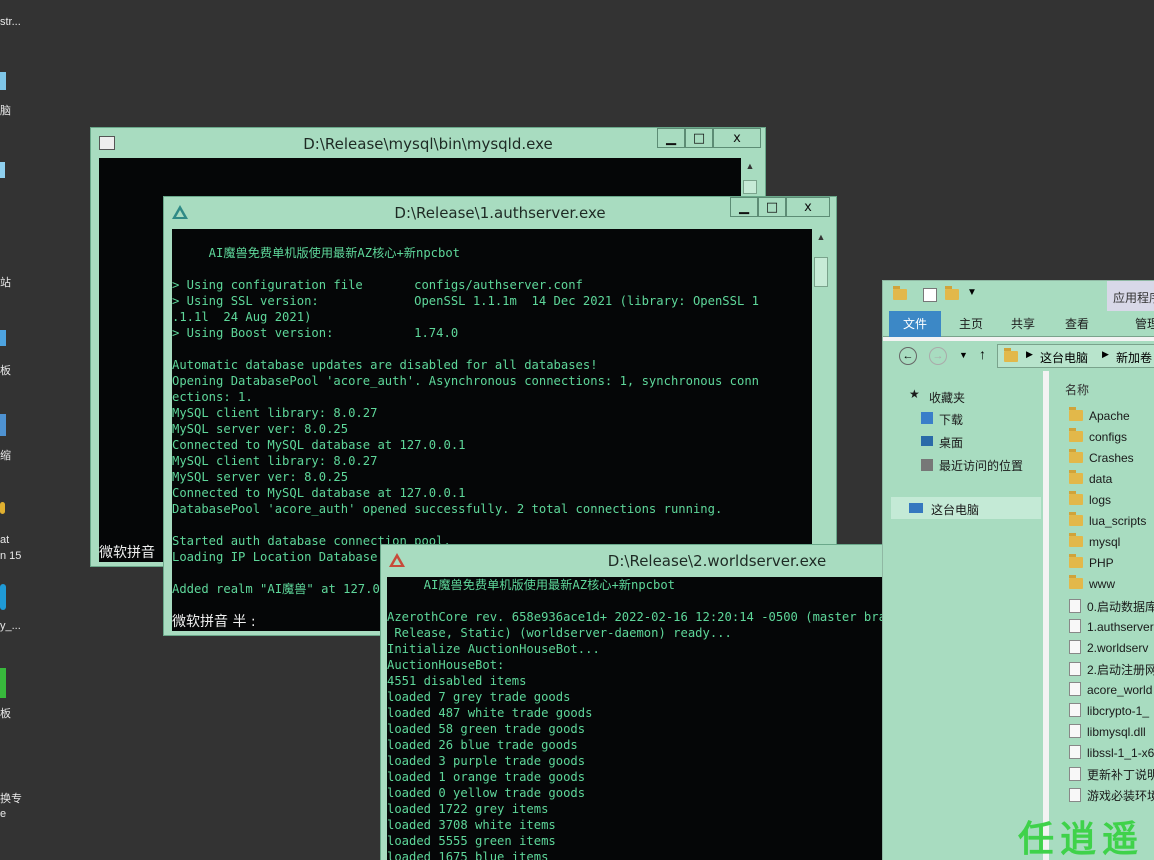 The image size is (1154, 860). Describe the element at coordinates (938, 356) in the screenshot. I see `forward-icon: →` at that location.